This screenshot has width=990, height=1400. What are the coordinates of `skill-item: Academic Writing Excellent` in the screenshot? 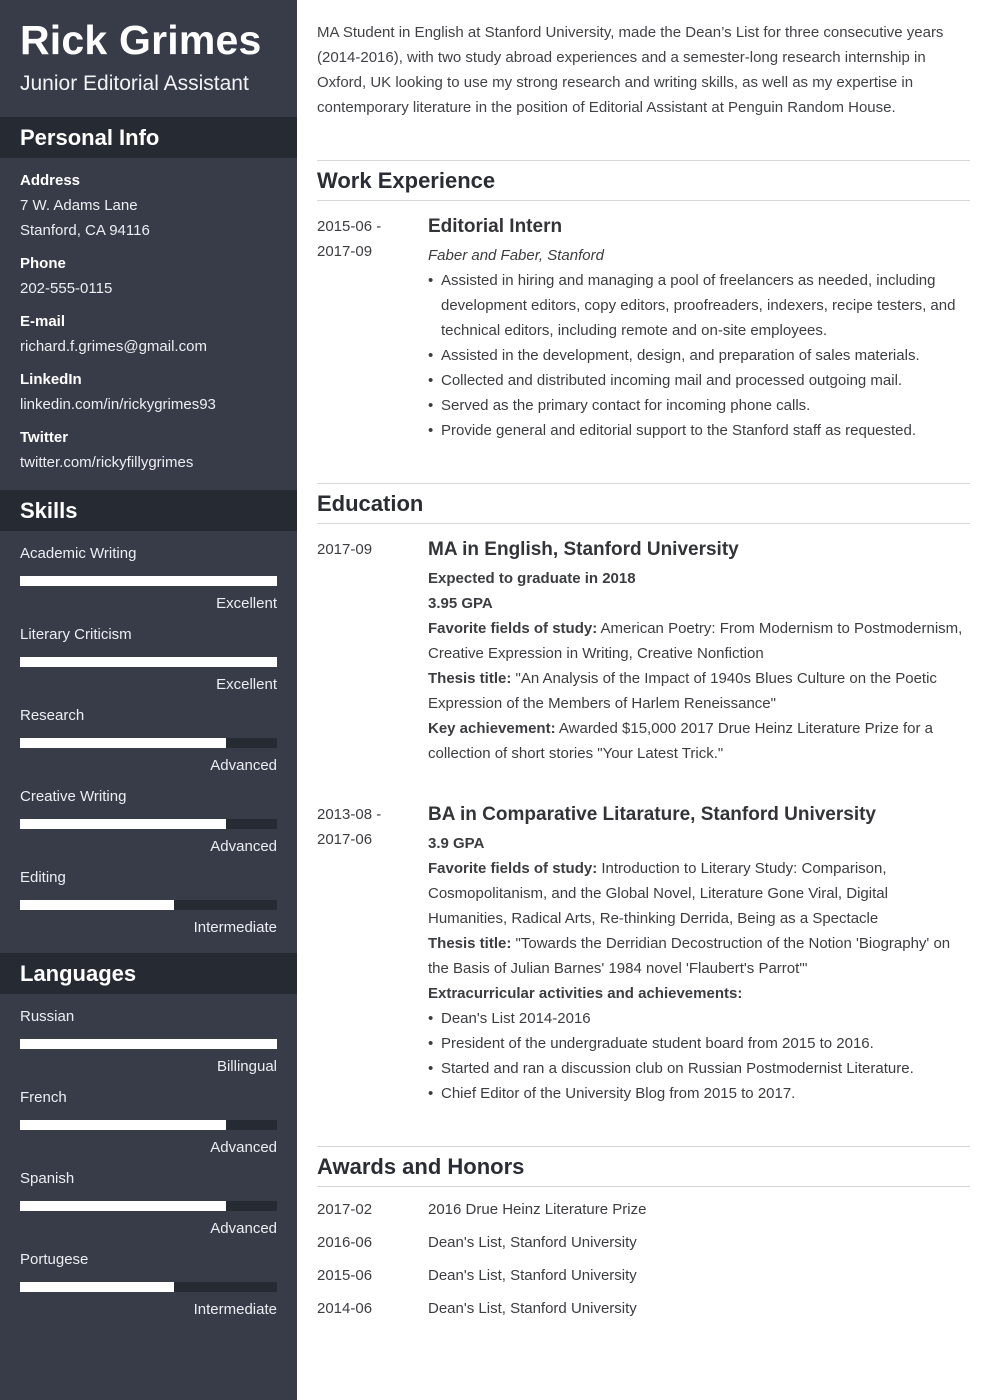 It's located at (148, 579).